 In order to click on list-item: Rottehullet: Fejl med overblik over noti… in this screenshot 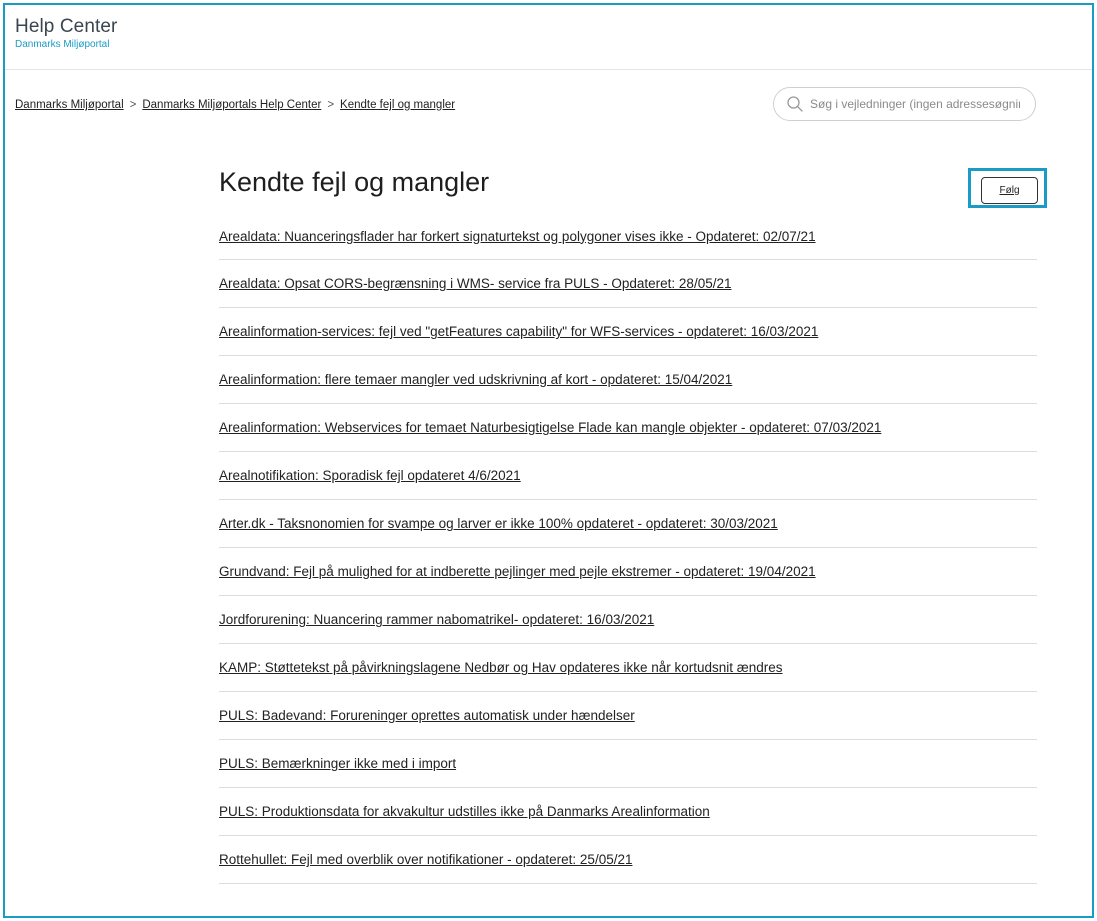, I will do `click(628, 860)`.